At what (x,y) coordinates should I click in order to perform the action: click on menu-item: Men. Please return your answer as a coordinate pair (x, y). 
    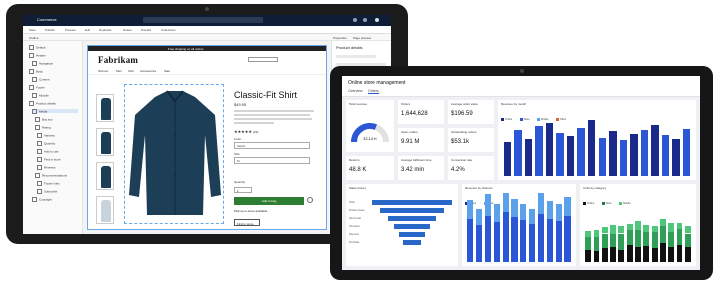
    Looking at the image, I should click on (119, 71).